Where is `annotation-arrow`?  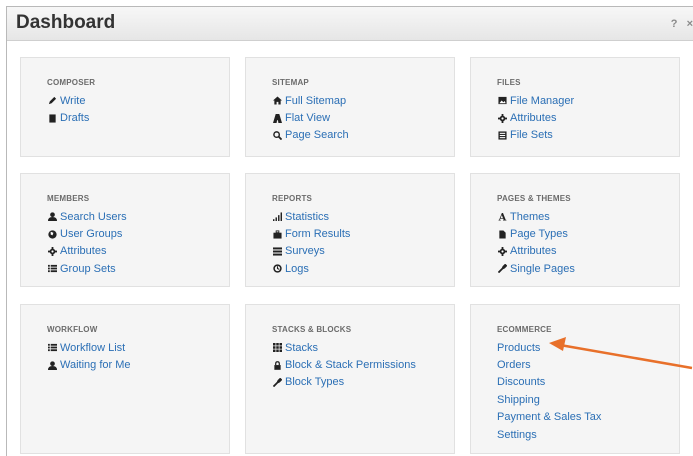
annotation-arrow is located at coordinates (621, 353).